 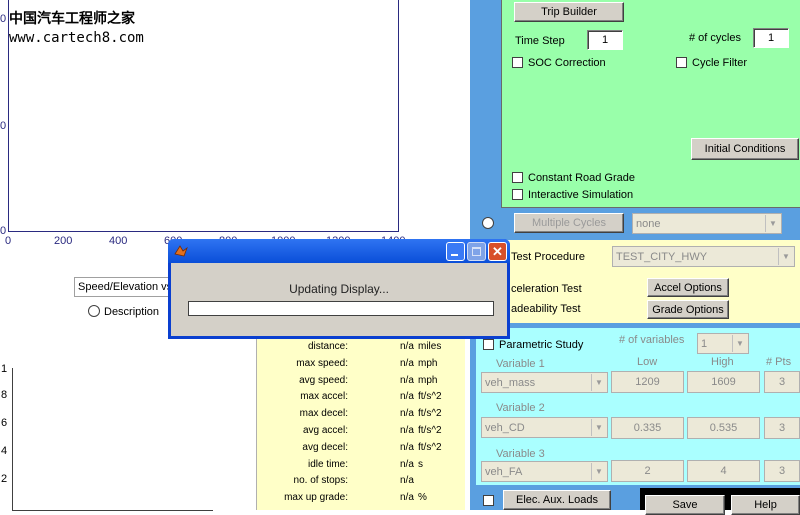 What do you see at coordinates (707, 223) in the screenshot?
I see `multiple-cycles-select: none ▼` at bounding box center [707, 223].